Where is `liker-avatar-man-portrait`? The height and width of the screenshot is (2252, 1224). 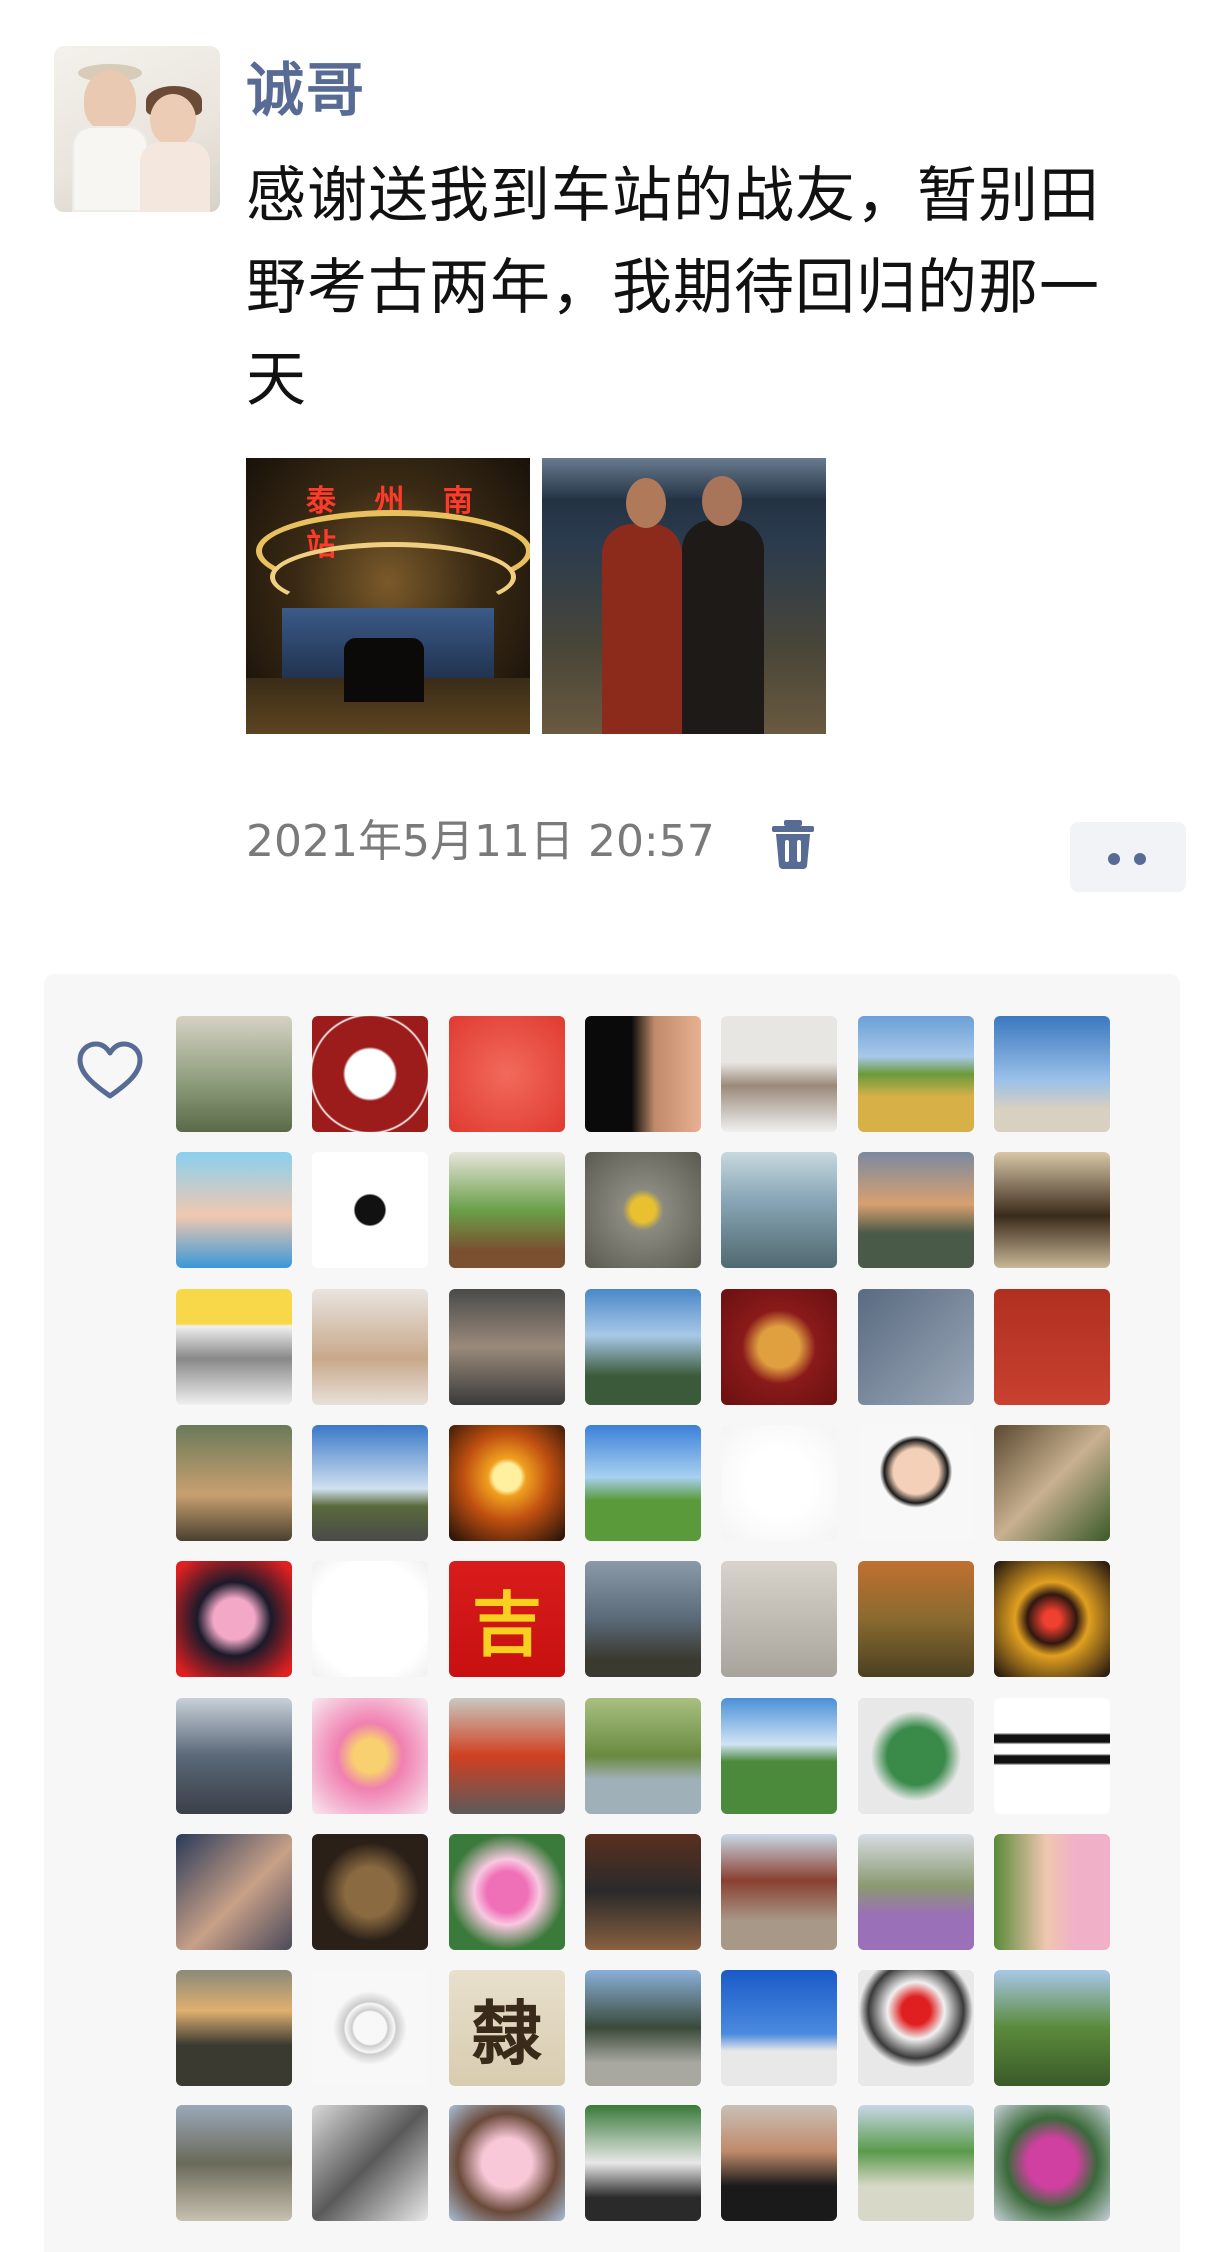
liker-avatar-man-portrait is located at coordinates (779, 1074).